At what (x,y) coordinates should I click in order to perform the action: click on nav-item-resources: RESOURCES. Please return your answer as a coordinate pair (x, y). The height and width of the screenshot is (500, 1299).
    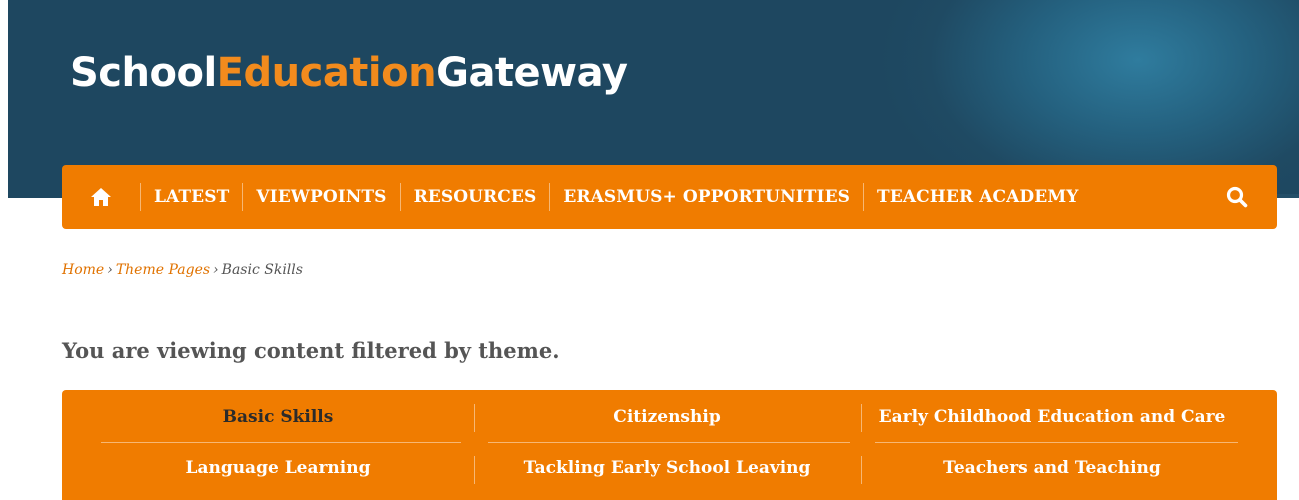
    Looking at the image, I should click on (475, 197).